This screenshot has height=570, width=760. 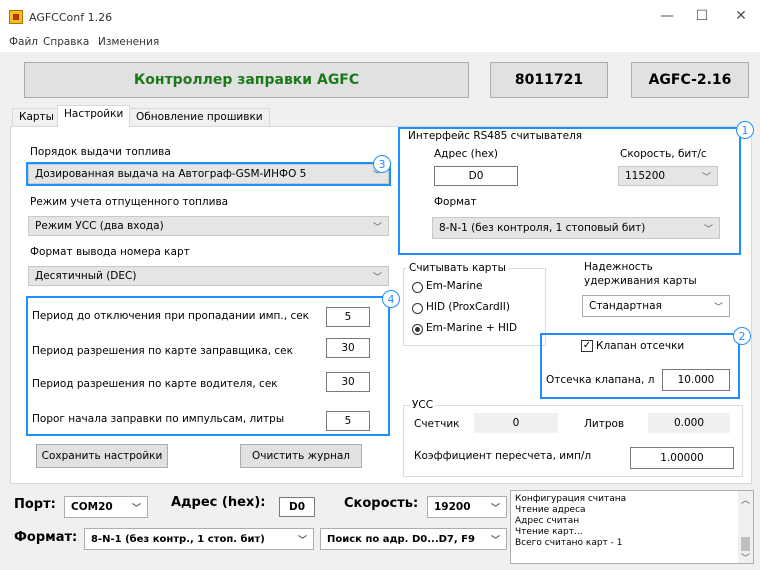 What do you see at coordinates (682, 458) in the screenshot?
I see `coef-input: 1.00000` at bounding box center [682, 458].